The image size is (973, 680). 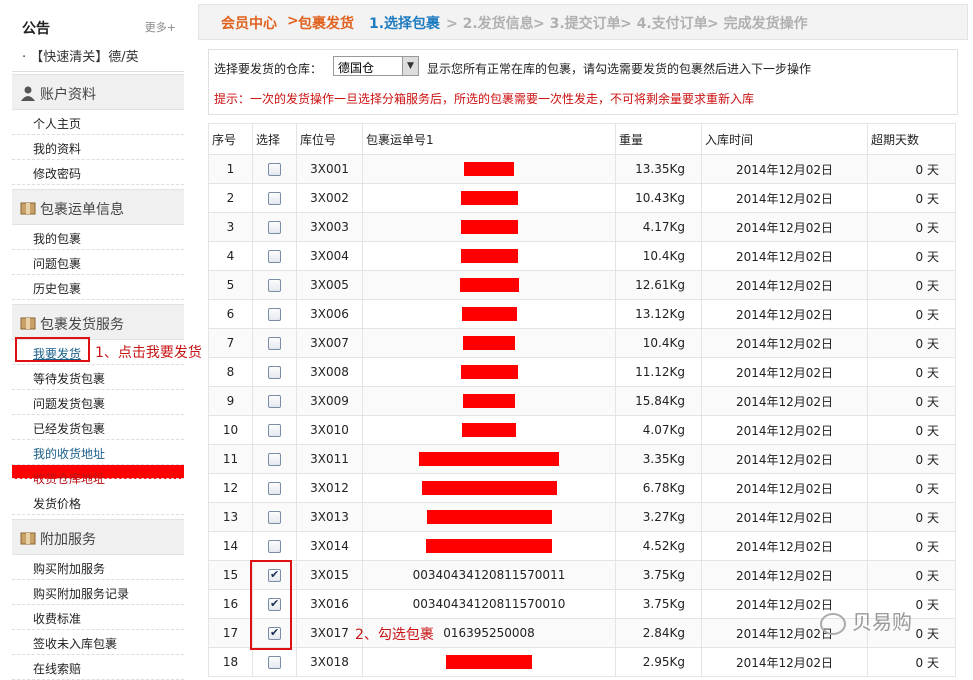 I want to click on sidebar-item-password: 修改密码, so click(x=98, y=172).